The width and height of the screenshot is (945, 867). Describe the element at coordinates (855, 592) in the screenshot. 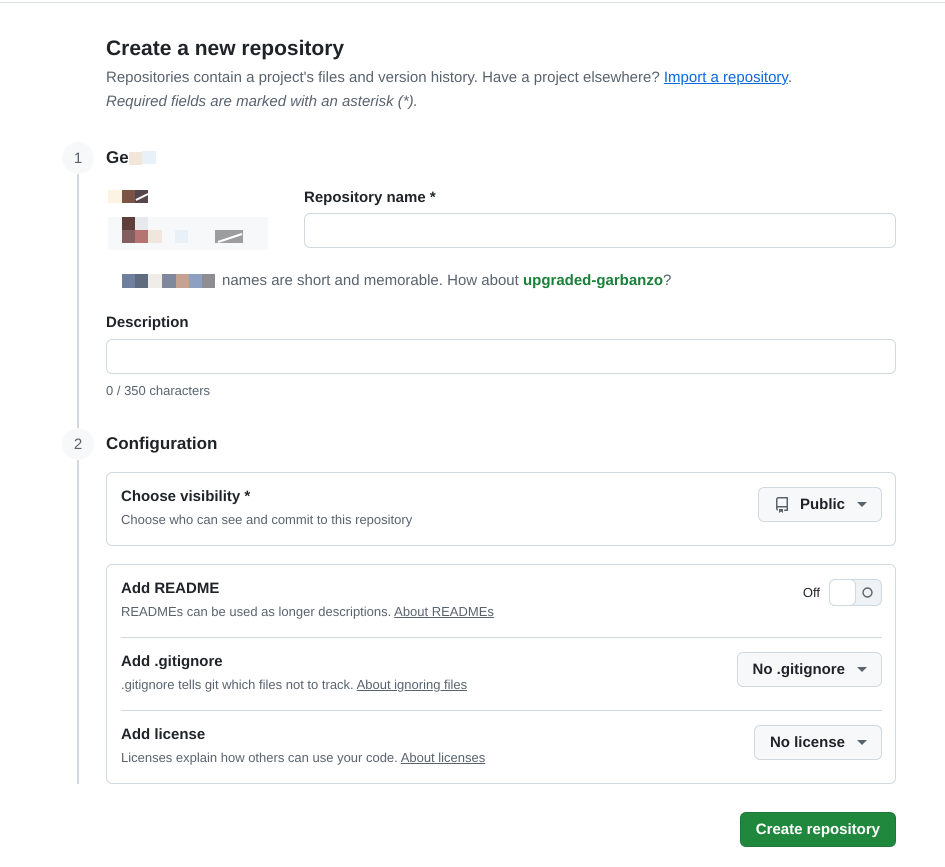

I see `toggle-switch` at that location.